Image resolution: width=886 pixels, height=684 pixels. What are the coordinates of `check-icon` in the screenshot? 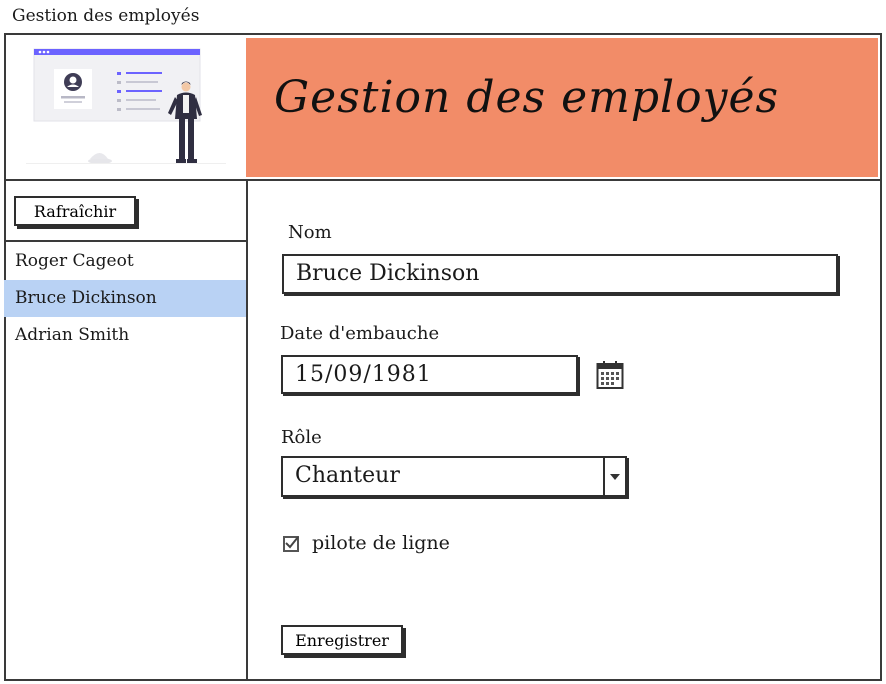 It's located at (292, 542).